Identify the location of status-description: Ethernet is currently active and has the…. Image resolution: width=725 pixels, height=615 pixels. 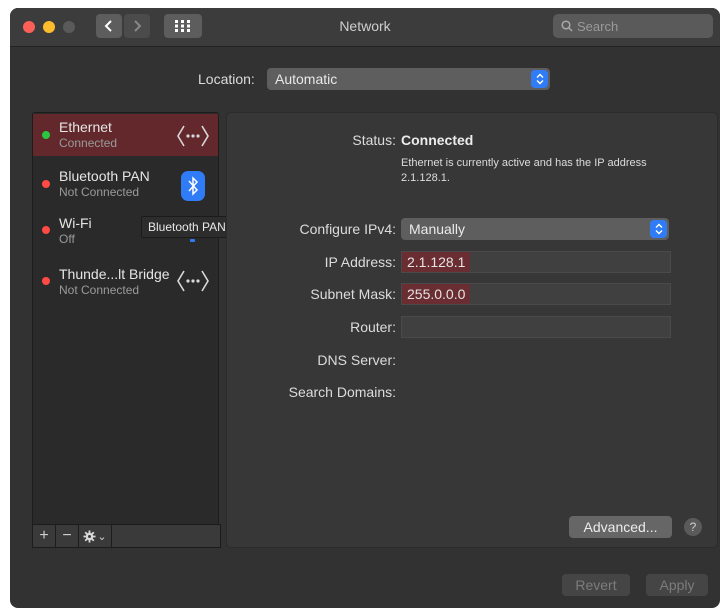
(524, 170).